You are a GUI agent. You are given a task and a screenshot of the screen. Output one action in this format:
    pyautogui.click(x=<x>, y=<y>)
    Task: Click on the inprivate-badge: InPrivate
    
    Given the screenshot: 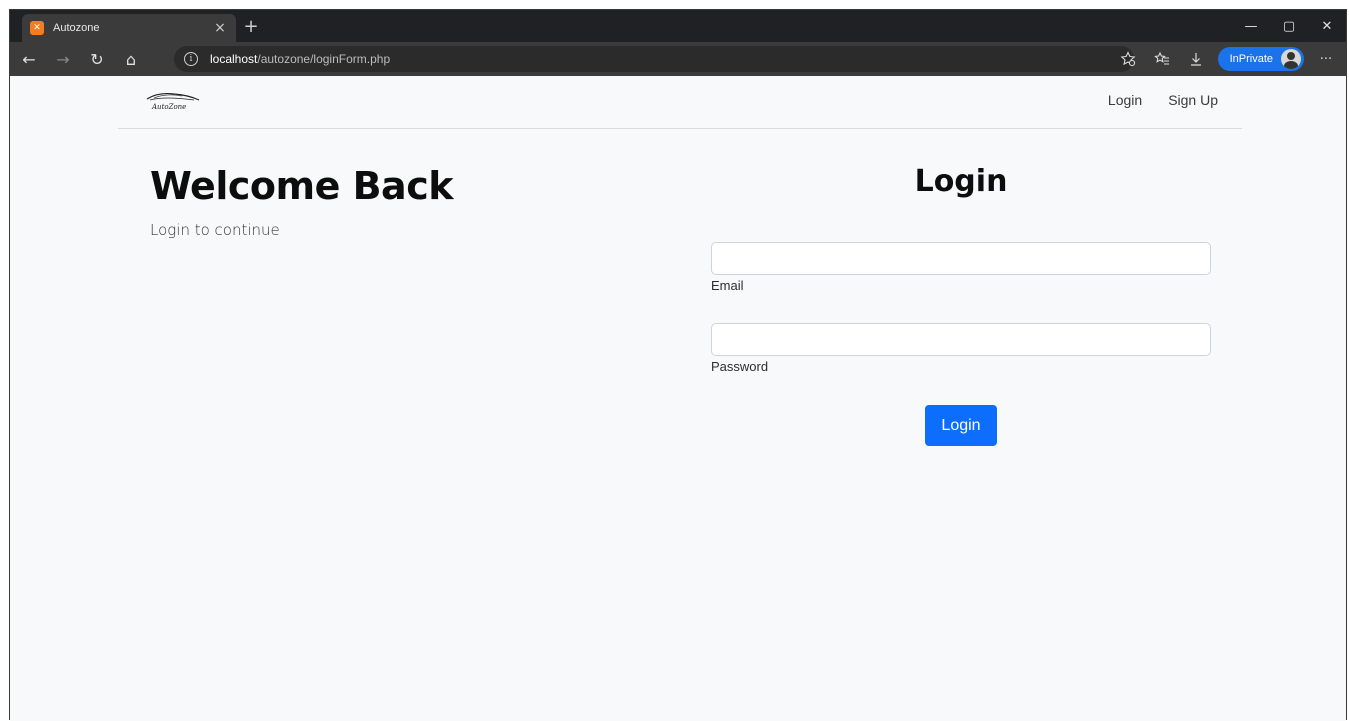 What is the action you would take?
    pyautogui.click(x=1260, y=59)
    